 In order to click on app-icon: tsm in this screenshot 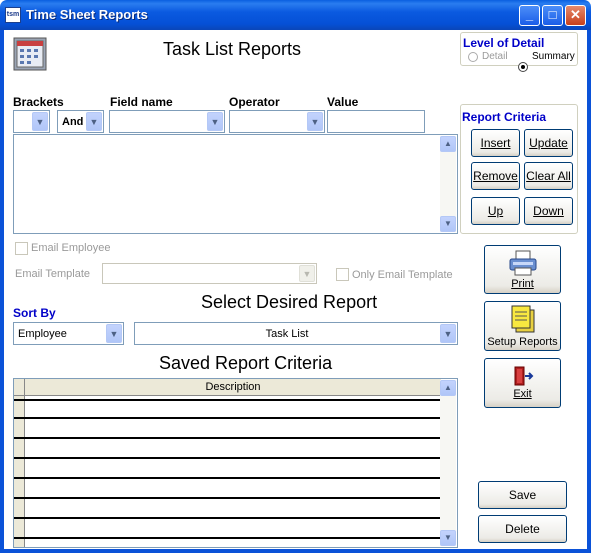, I will do `click(13, 15)`.